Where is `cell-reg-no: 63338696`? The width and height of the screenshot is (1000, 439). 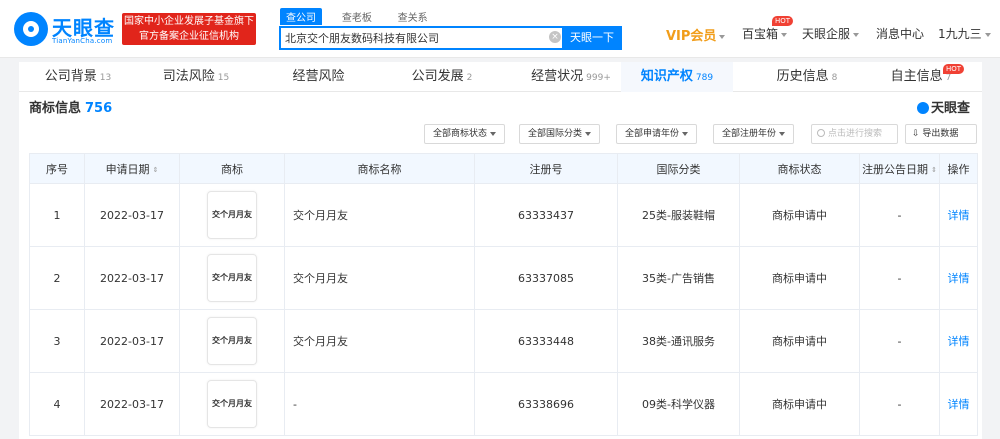 cell-reg-no: 63338696 is located at coordinates (546, 404).